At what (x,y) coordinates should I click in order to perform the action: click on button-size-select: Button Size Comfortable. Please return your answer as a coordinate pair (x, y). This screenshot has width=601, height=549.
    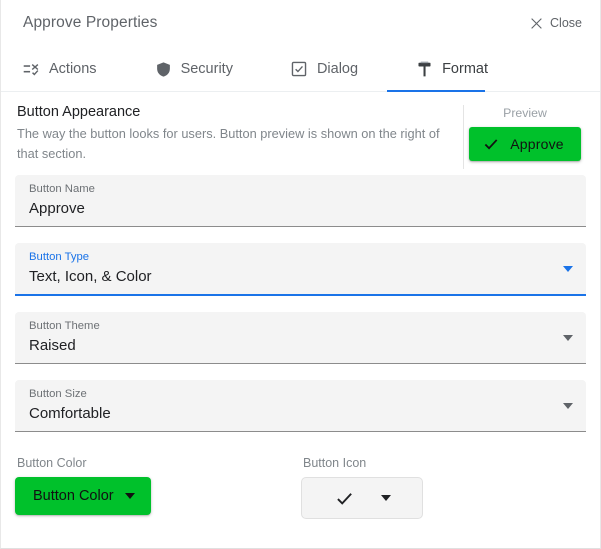
    Looking at the image, I should click on (300, 406).